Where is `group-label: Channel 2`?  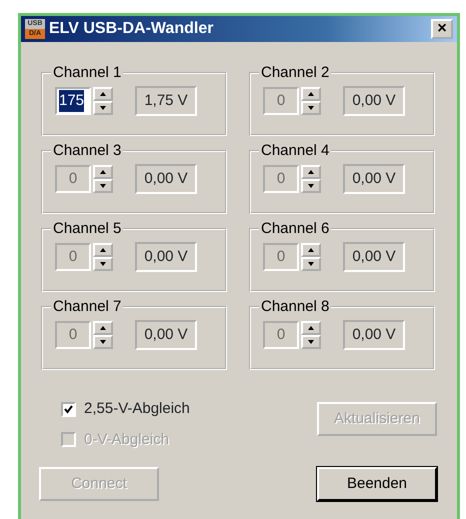 group-label: Channel 2 is located at coordinates (295, 72).